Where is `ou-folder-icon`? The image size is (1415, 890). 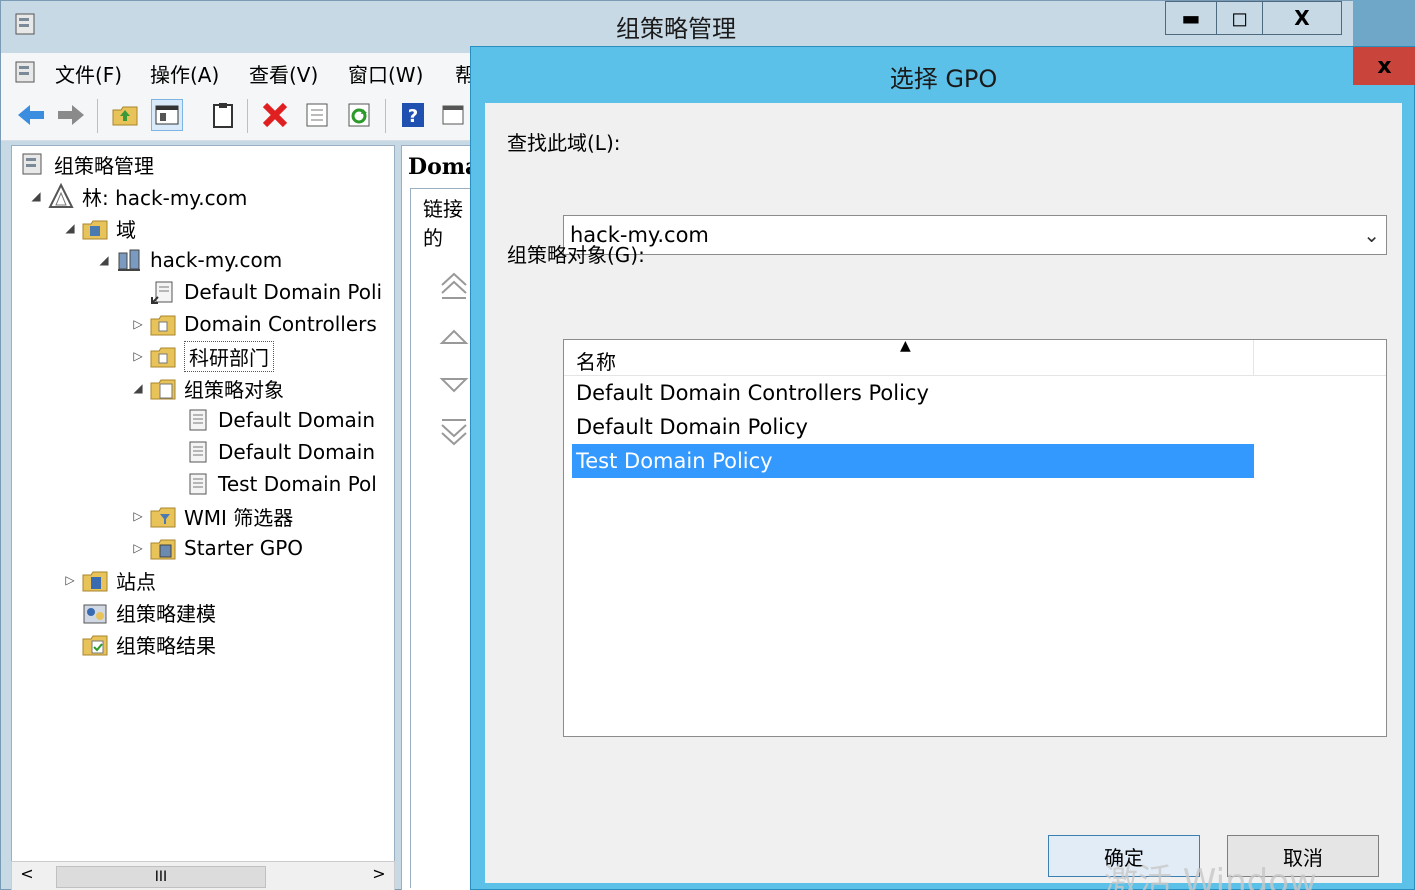
ou-folder-icon is located at coordinates (163, 357).